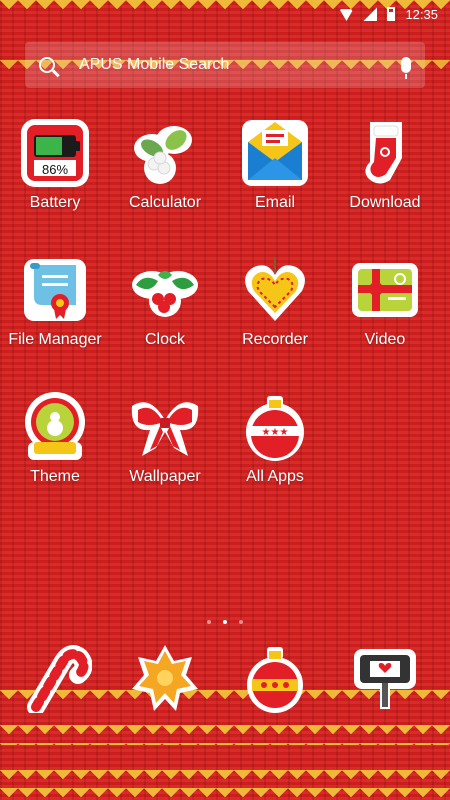  What do you see at coordinates (165, 476) in the screenshot?
I see `app-label: Wallpaper` at bounding box center [165, 476].